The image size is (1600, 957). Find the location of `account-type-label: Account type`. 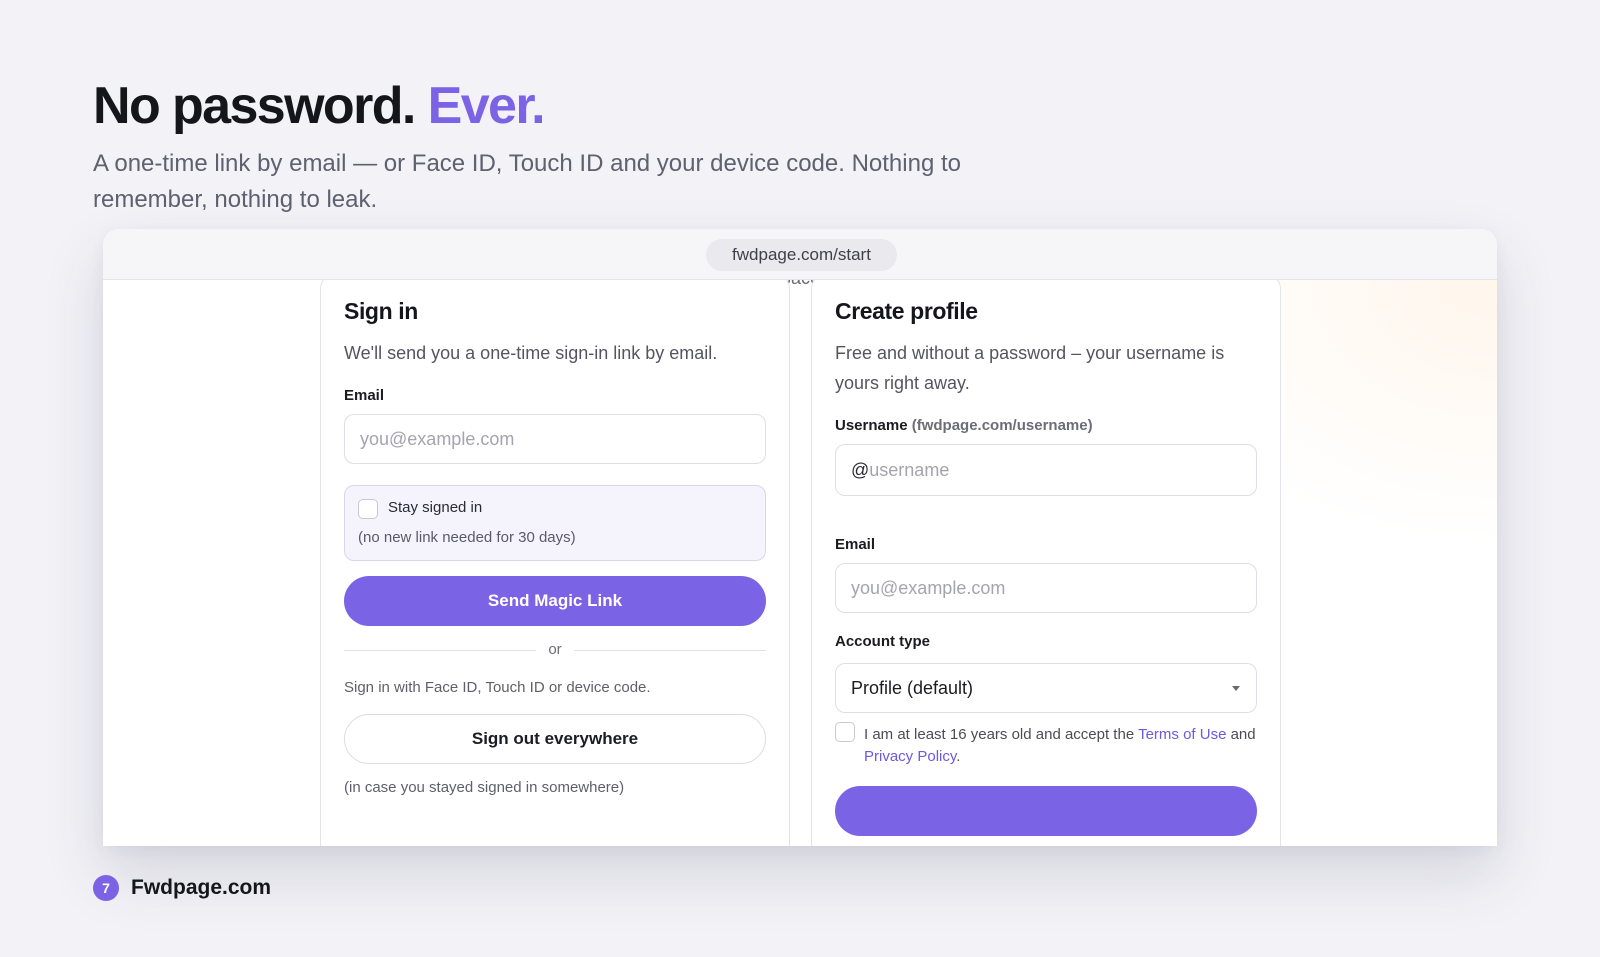

account-type-label: Account type is located at coordinates (883, 641).